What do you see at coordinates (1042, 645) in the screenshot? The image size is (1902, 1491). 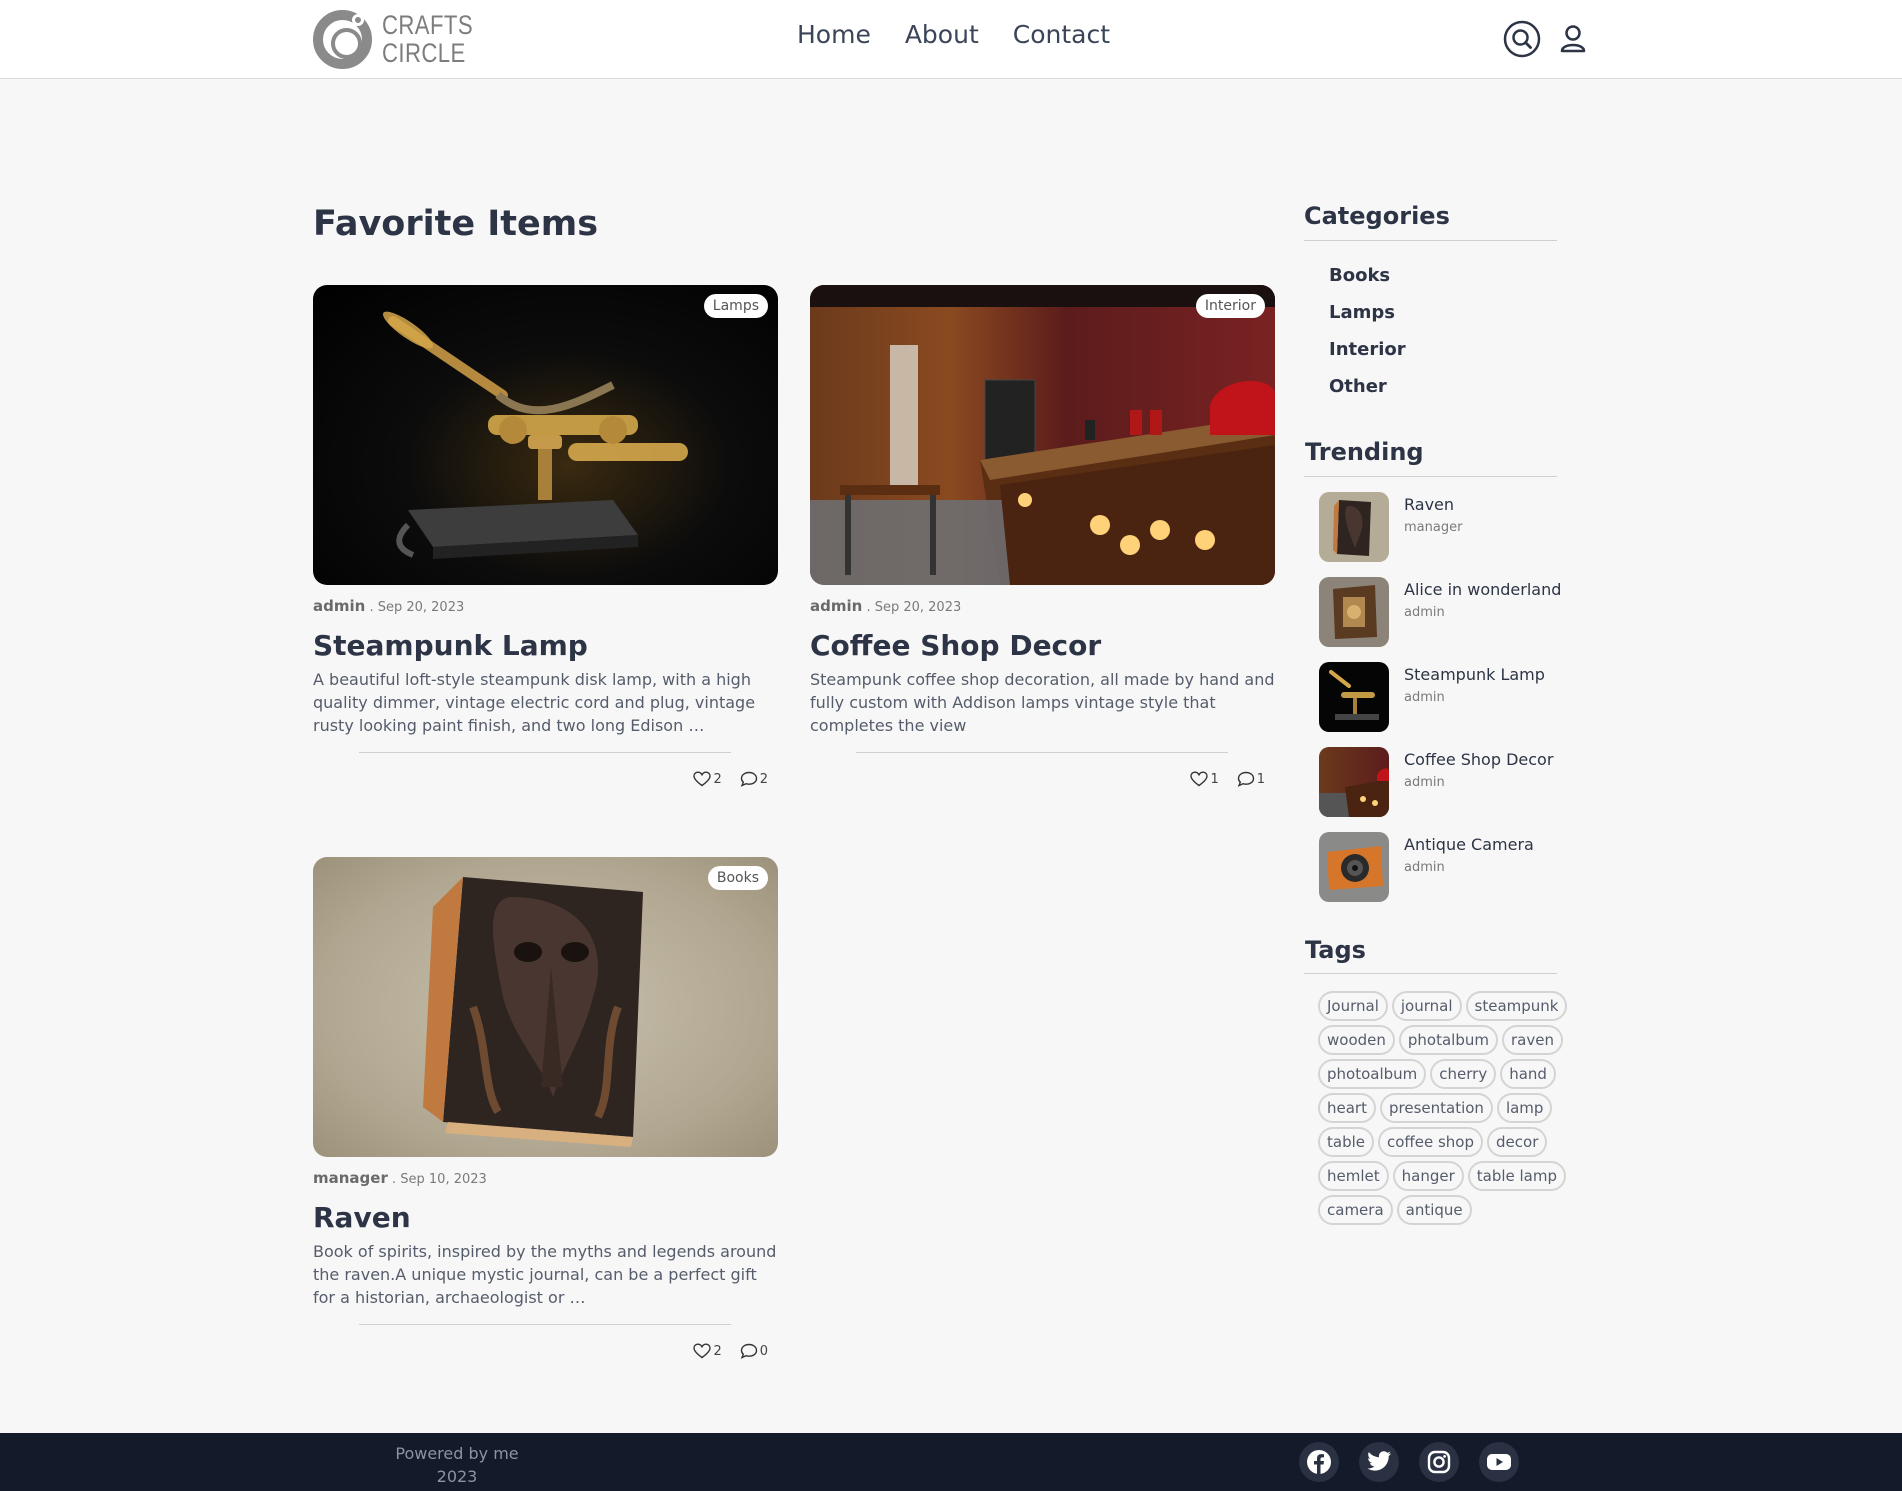 I see `post-title: Coffee Shop Decor` at bounding box center [1042, 645].